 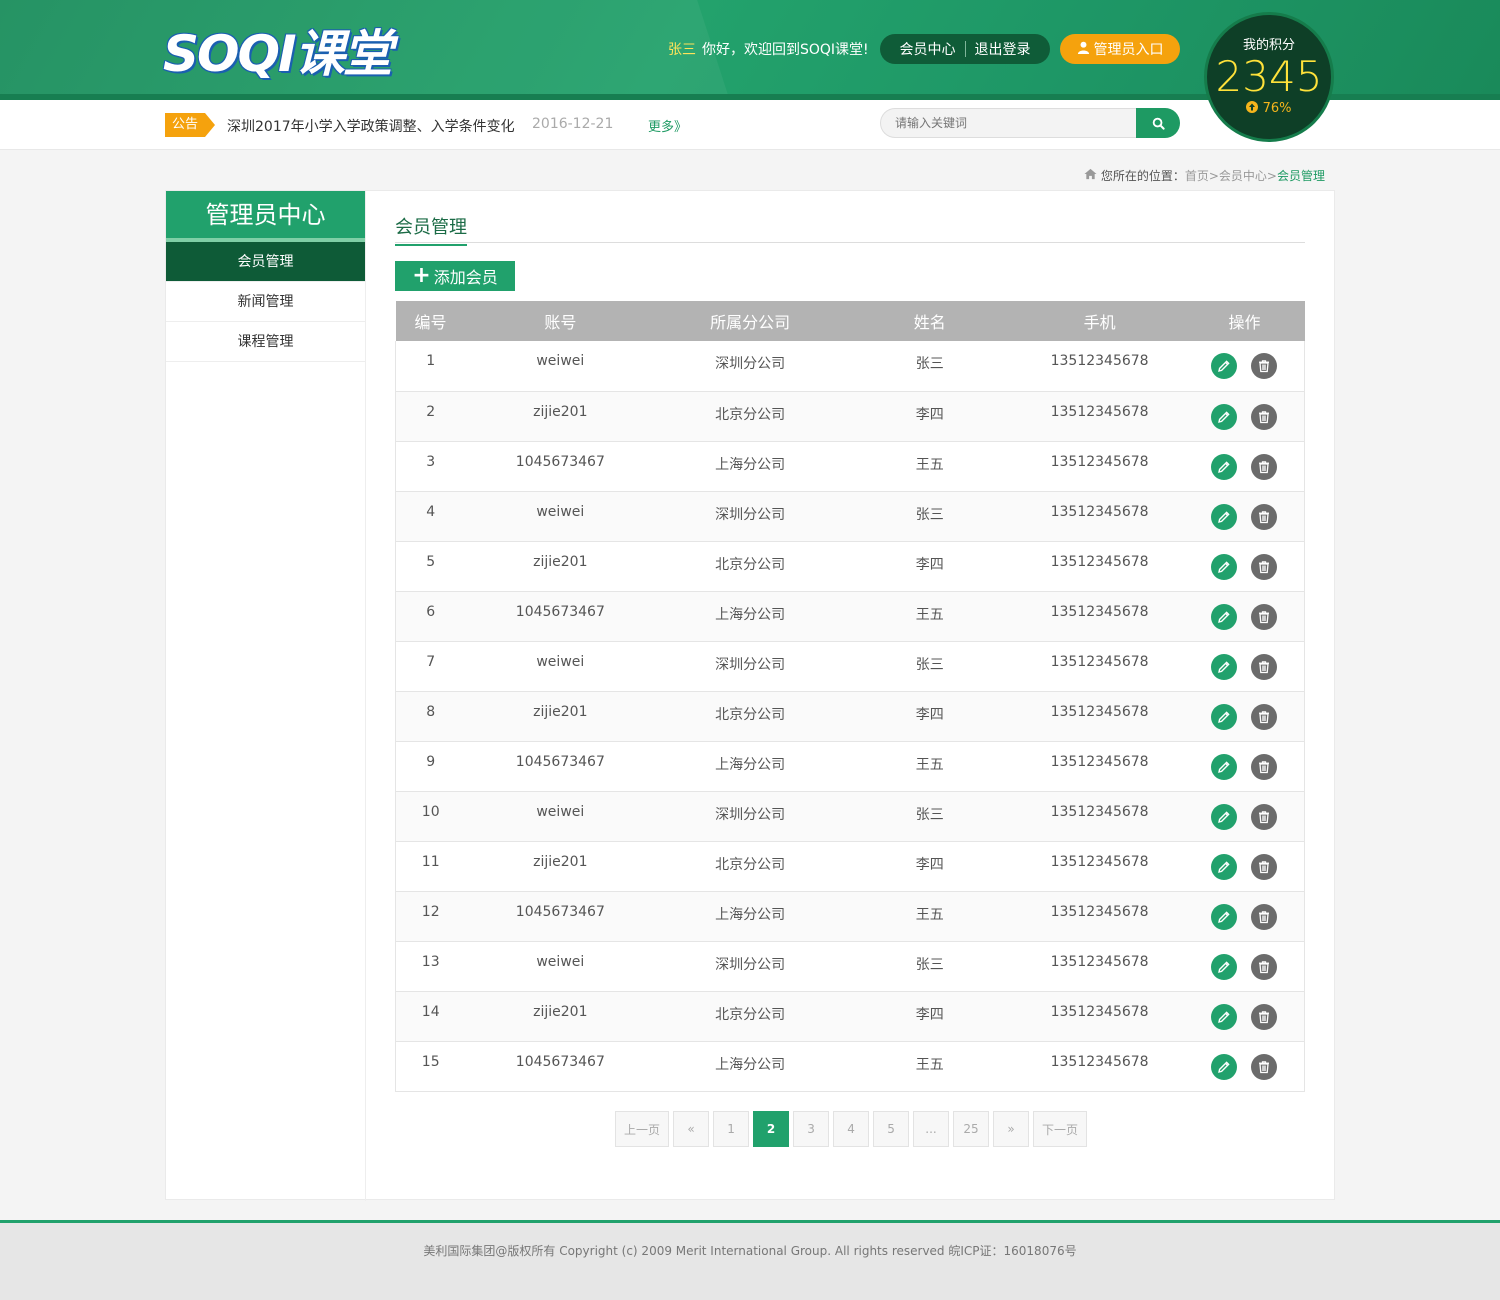 What do you see at coordinates (371, 126) in the screenshot?
I see `notice-headline: 深圳2017年小学入学政策调整、入学条件变化` at bounding box center [371, 126].